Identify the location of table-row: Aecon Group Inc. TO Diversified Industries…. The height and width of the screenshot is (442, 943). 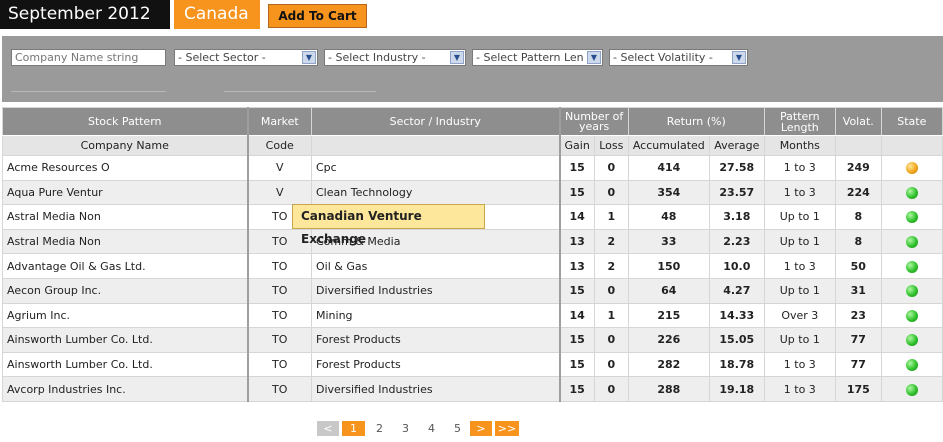
(472, 290).